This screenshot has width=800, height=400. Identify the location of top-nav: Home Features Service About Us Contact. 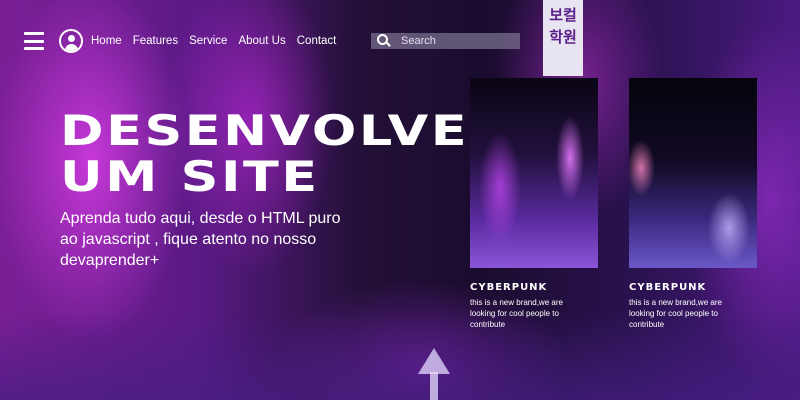
(185, 41).